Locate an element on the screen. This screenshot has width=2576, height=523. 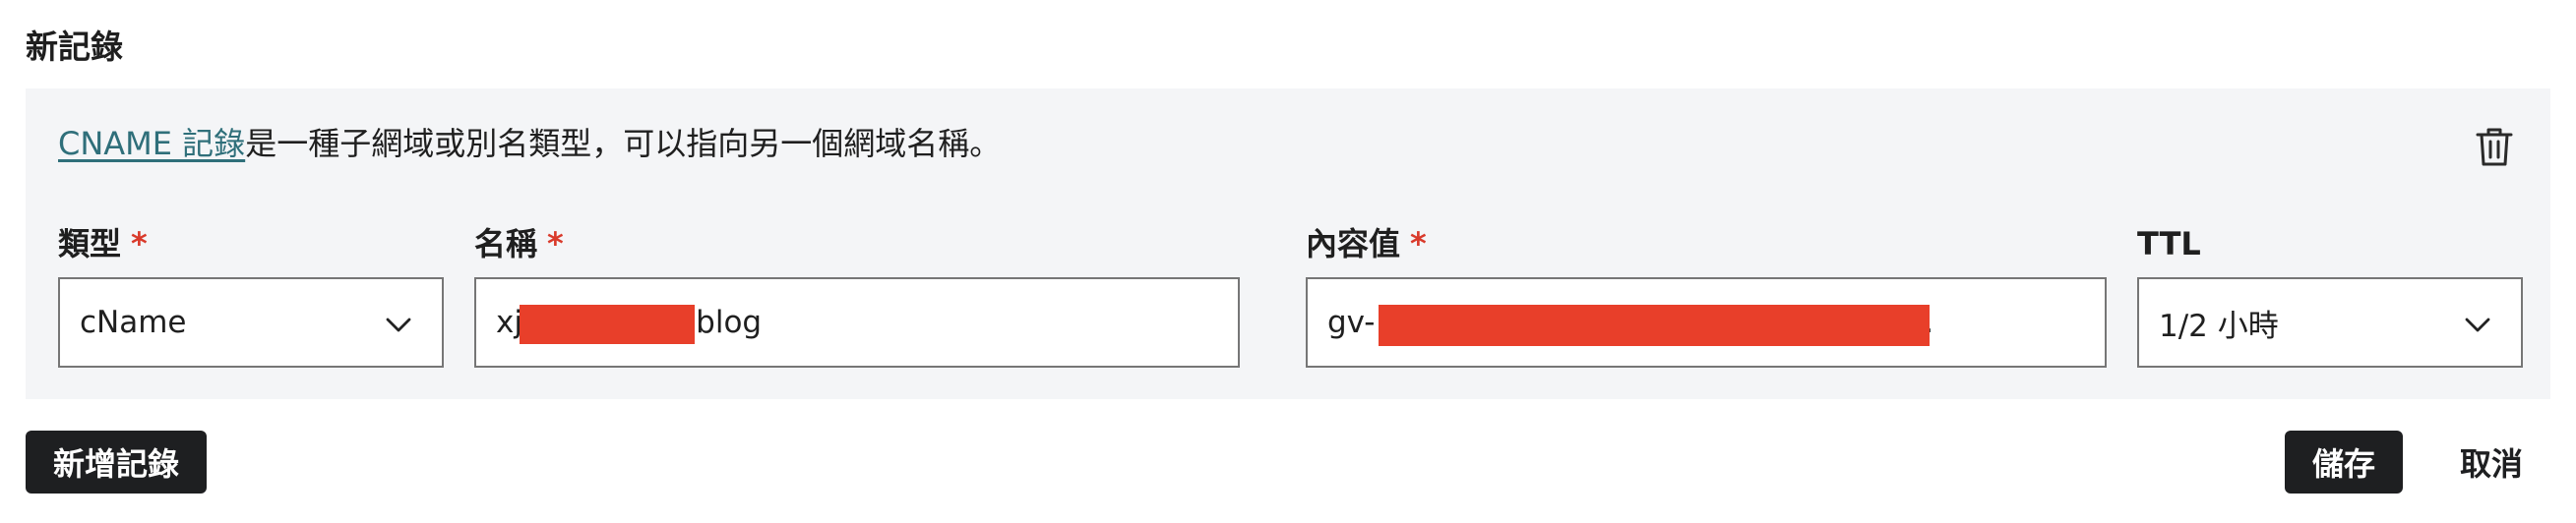
save-button: 儲存 is located at coordinates (2344, 463).